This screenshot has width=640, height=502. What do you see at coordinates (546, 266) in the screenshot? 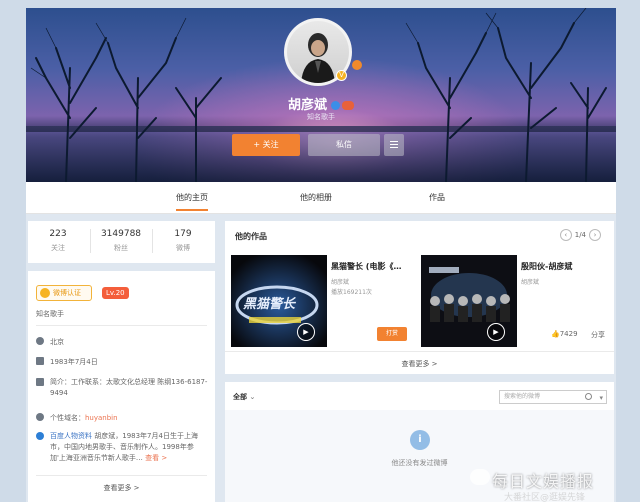
I see `work-title: 殷阳伙-胡彦斌` at bounding box center [546, 266].